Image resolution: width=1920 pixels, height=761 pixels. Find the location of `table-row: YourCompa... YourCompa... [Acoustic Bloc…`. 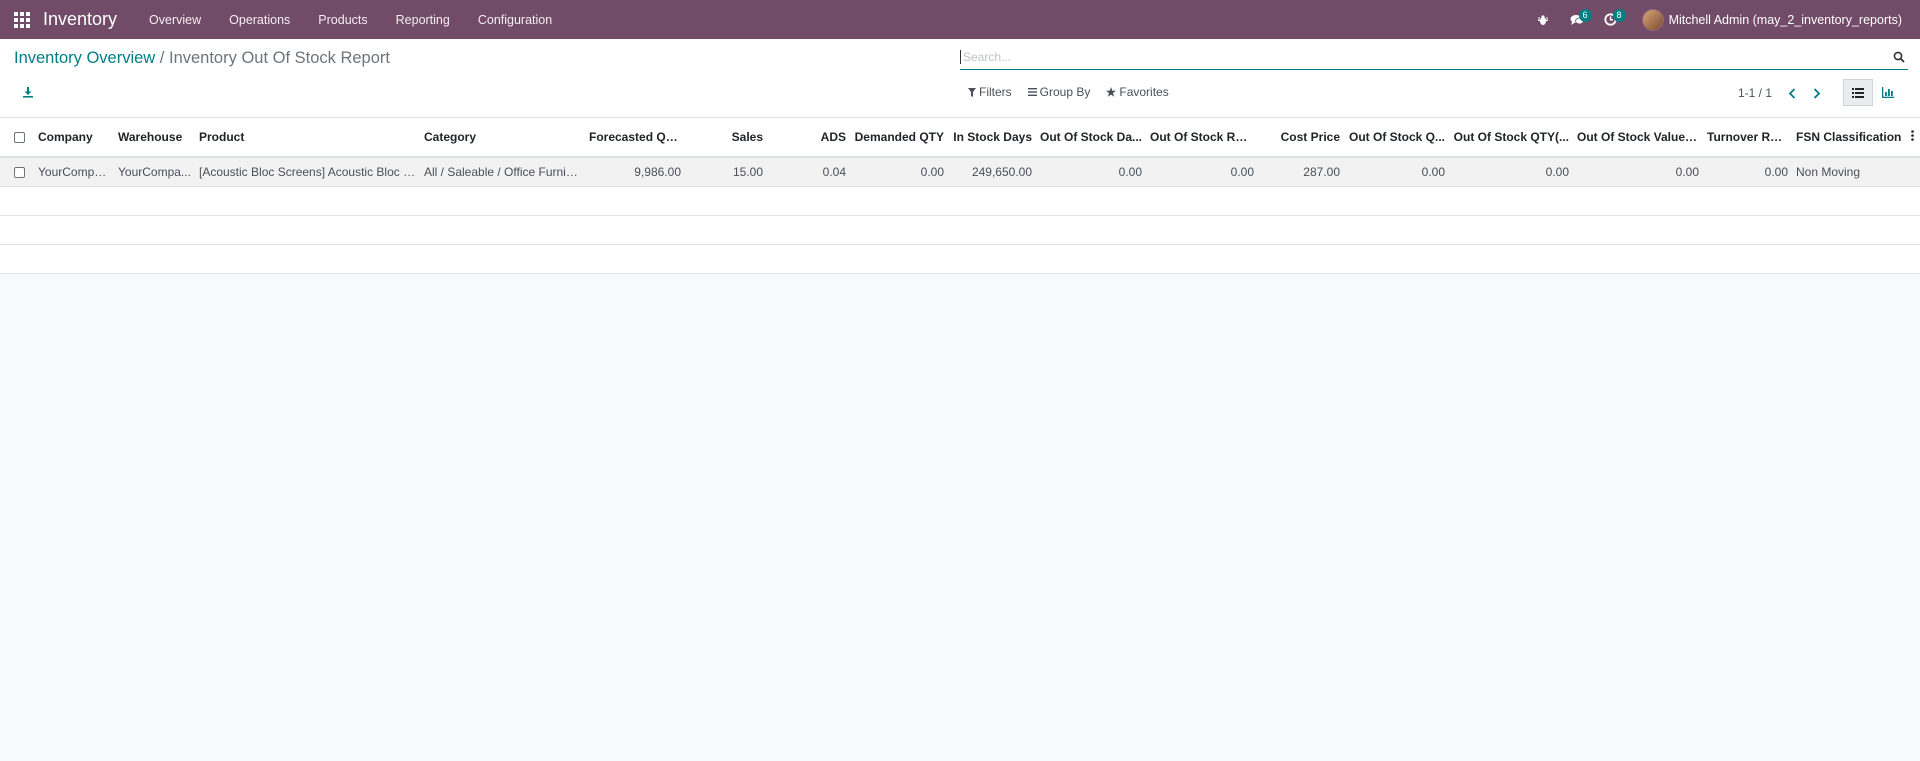

table-row: YourCompa... YourCompa... [Acoustic Bloc… is located at coordinates (960, 172).